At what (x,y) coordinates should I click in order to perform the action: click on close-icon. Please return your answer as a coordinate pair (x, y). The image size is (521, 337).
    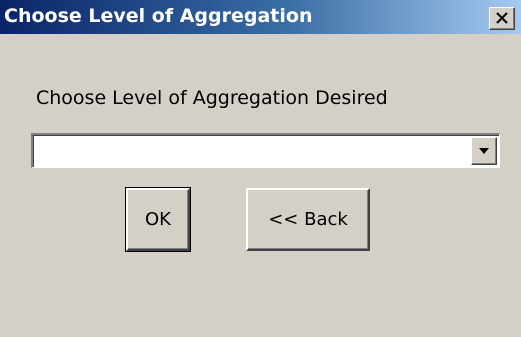
    Looking at the image, I should click on (502, 18).